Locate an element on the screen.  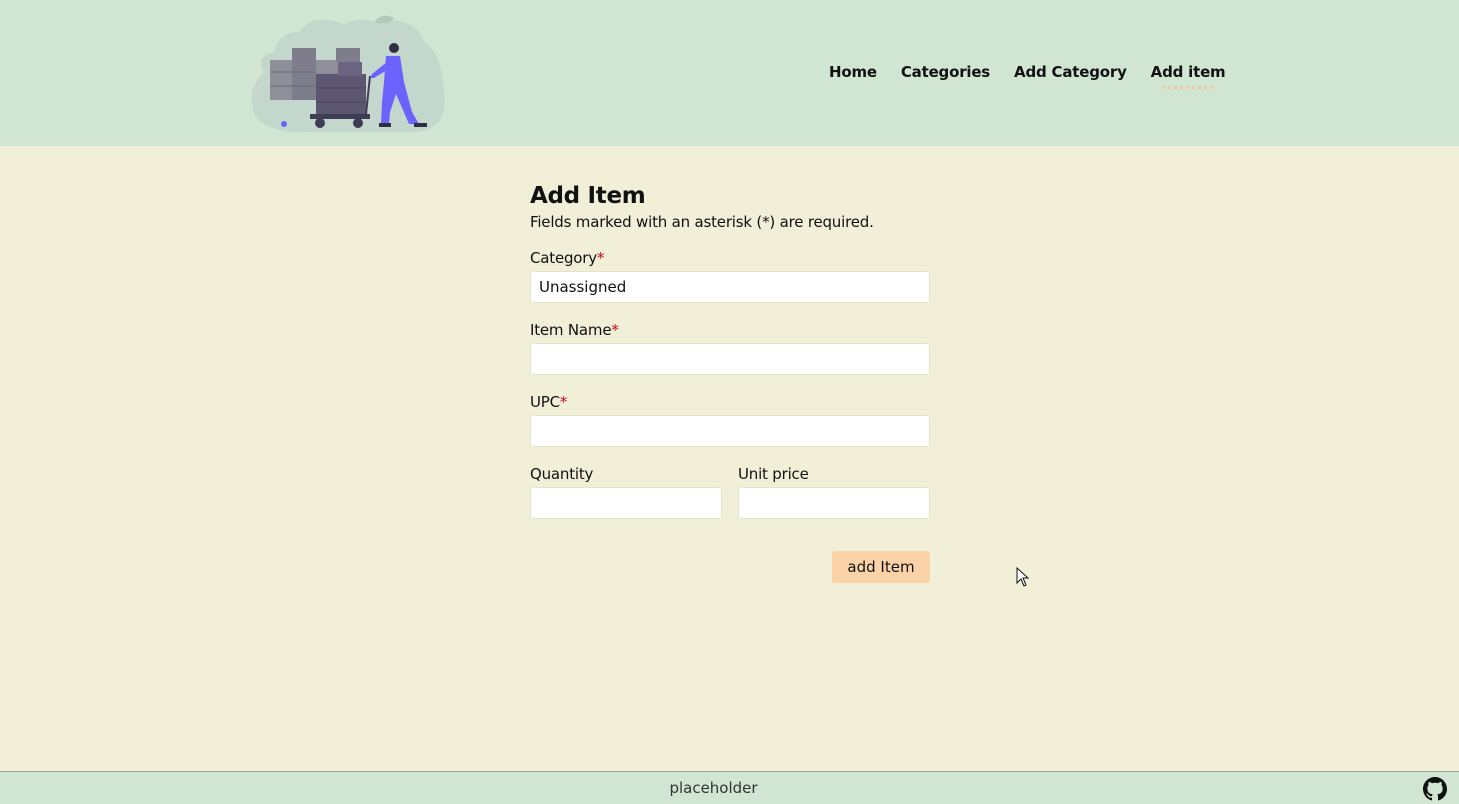
mouse-cursor-icon is located at coordinates (1023, 577).